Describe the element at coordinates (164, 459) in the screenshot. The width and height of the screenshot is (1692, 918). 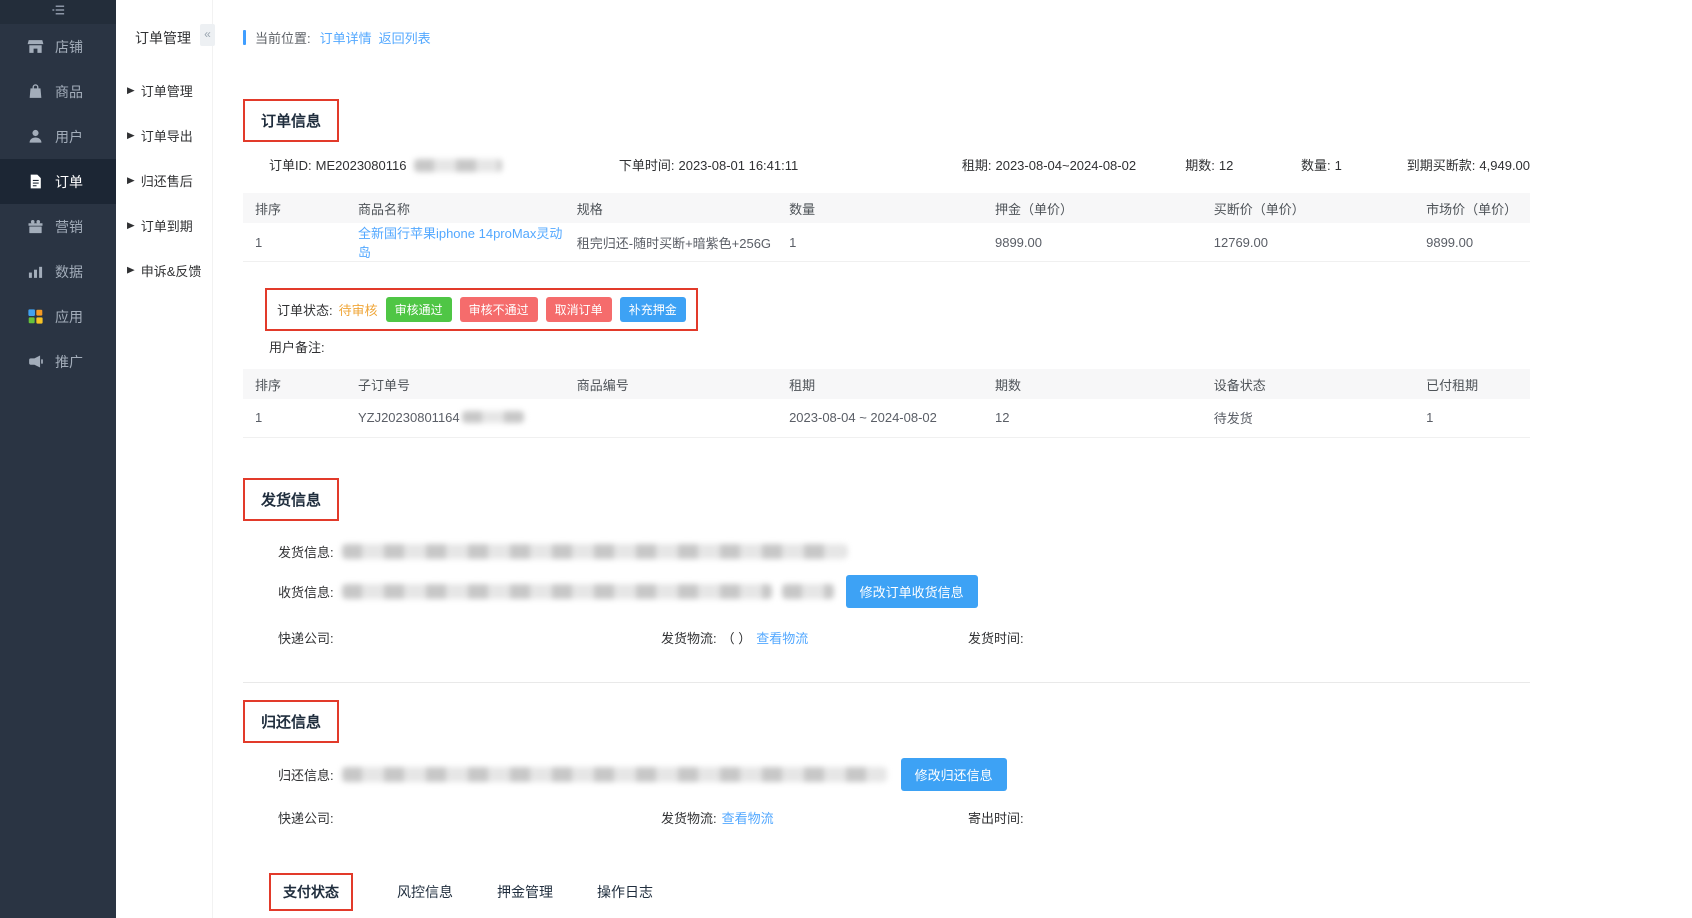
I see `order-submenu: 订单管理 ▶ 订单管理 ▶ 订单导出 ▶ 归还售后 ▶ 订单到期 ▶ 申诉&反馈` at that location.